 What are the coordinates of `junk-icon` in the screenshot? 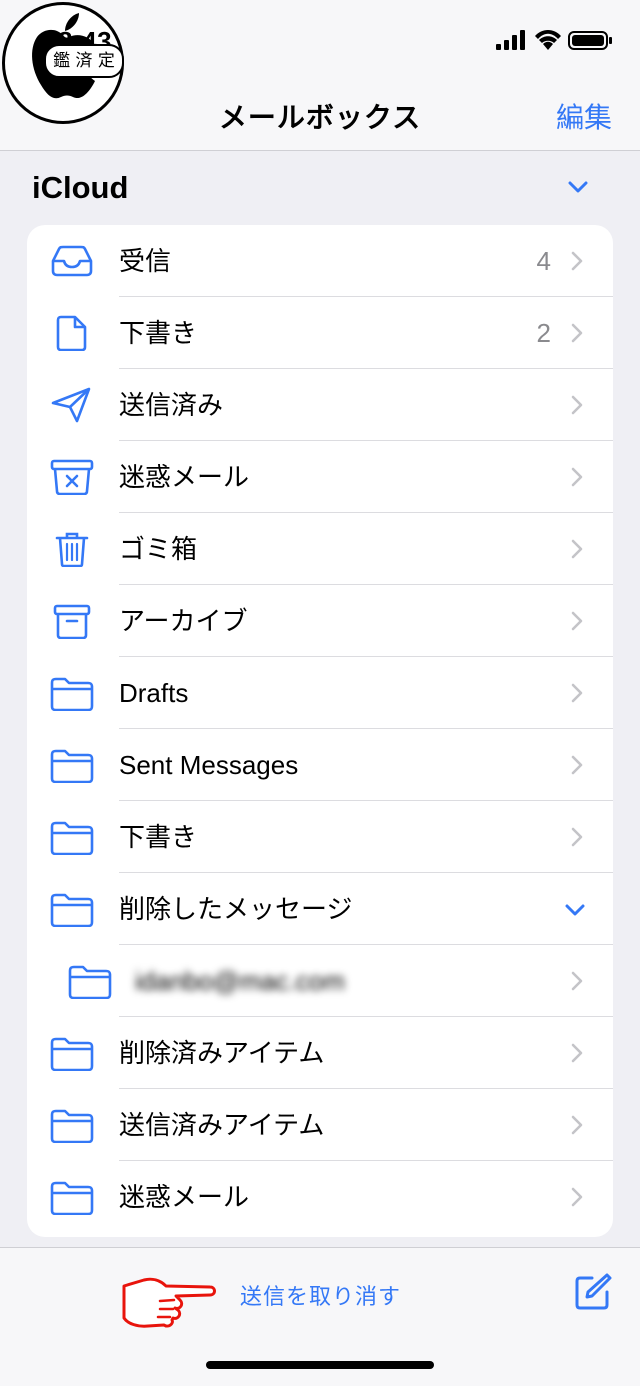 It's located at (72, 477).